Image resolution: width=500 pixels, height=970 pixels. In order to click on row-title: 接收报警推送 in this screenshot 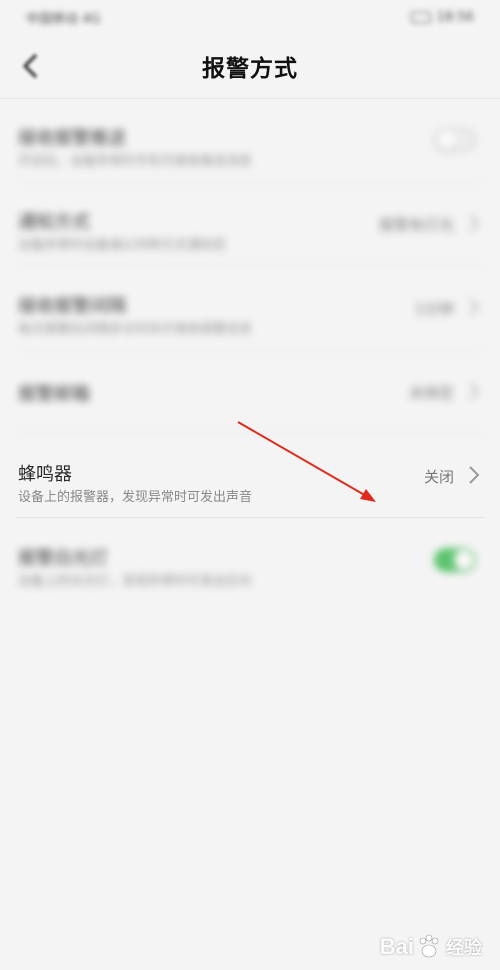, I will do `click(72, 138)`.